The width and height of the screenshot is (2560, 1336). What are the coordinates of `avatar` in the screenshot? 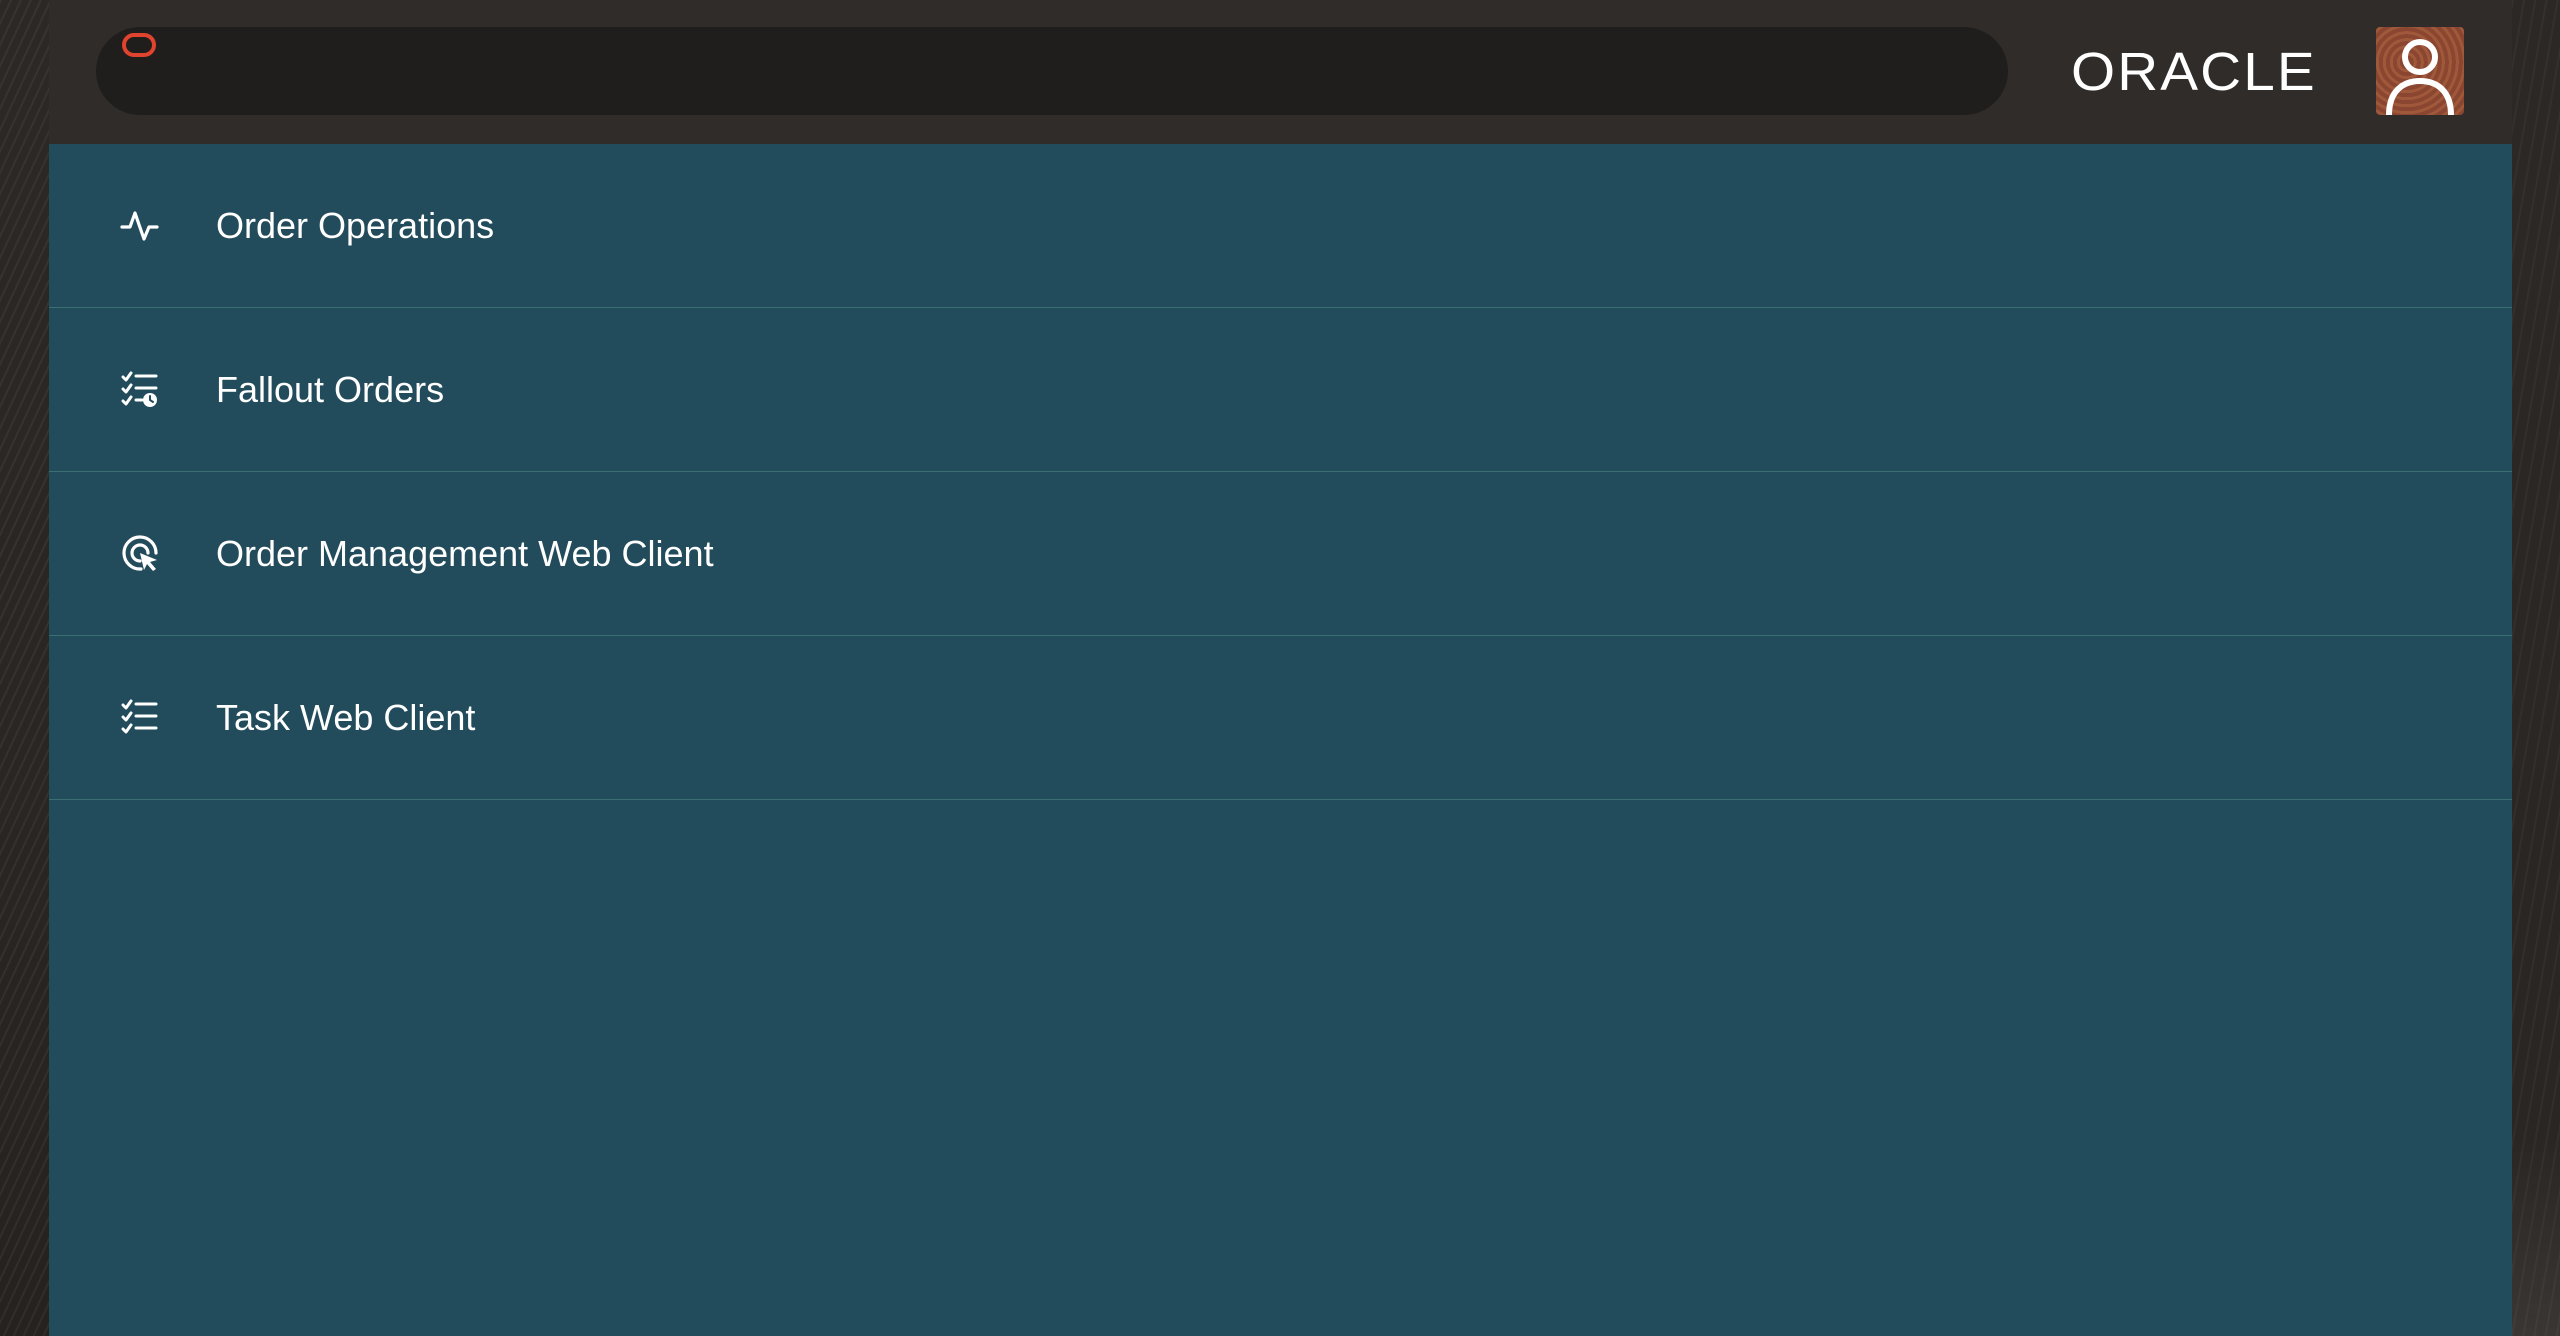 It's located at (2420, 71).